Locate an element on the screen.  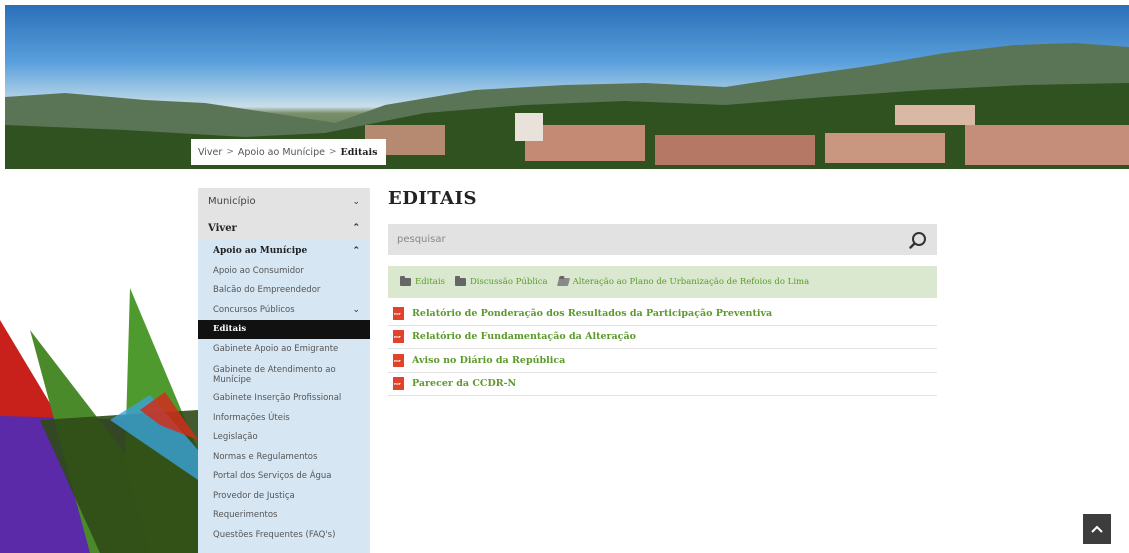
page-title: EDITAIS is located at coordinates (433, 198).